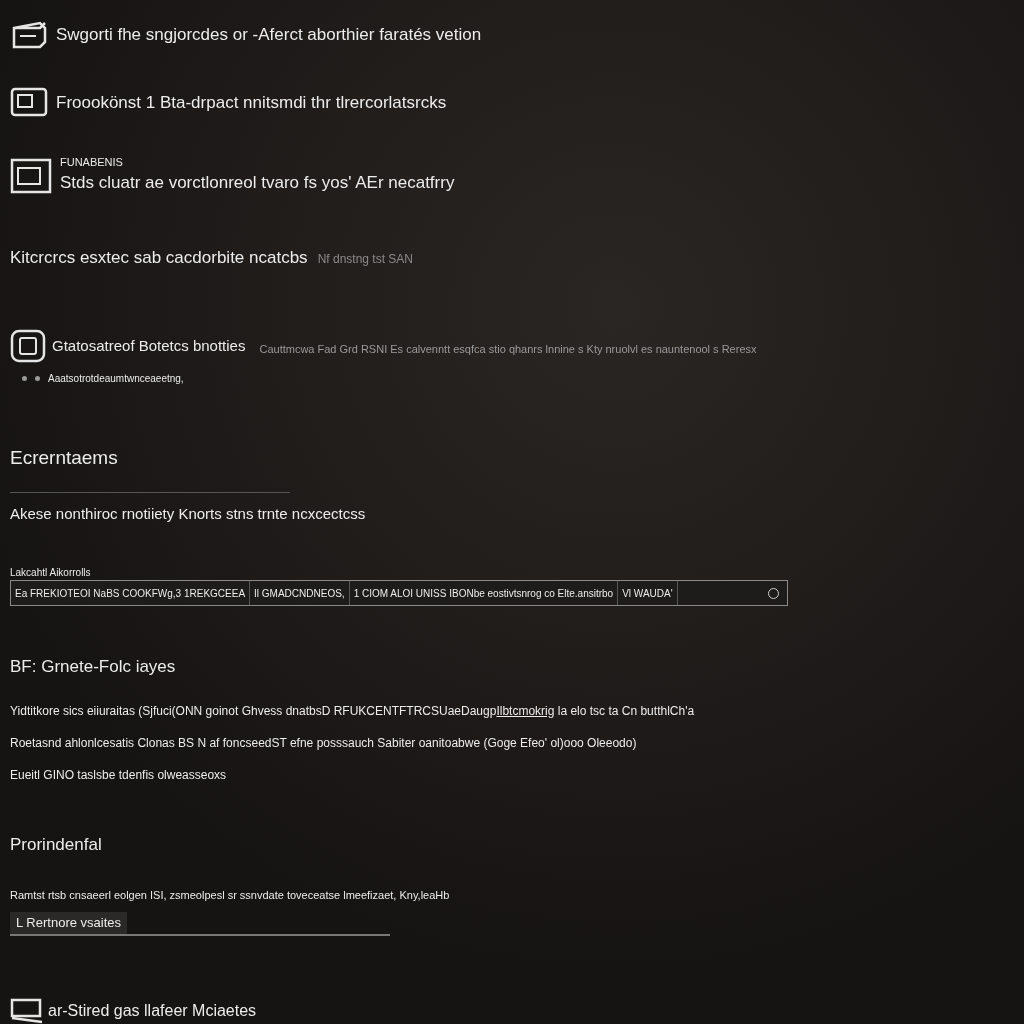 The height and width of the screenshot is (1024, 1024). Describe the element at coordinates (353, 711) in the screenshot. I see `policy-paragraph: Yidtitkore sics eiiuraitas (Sjfuci(ONN goinot Ghvess dnatbsD RFUKCENTFTRCSUaeDaugpIlbtcmokrig la elo tsc ta Cn butthlCh'a` at that location.